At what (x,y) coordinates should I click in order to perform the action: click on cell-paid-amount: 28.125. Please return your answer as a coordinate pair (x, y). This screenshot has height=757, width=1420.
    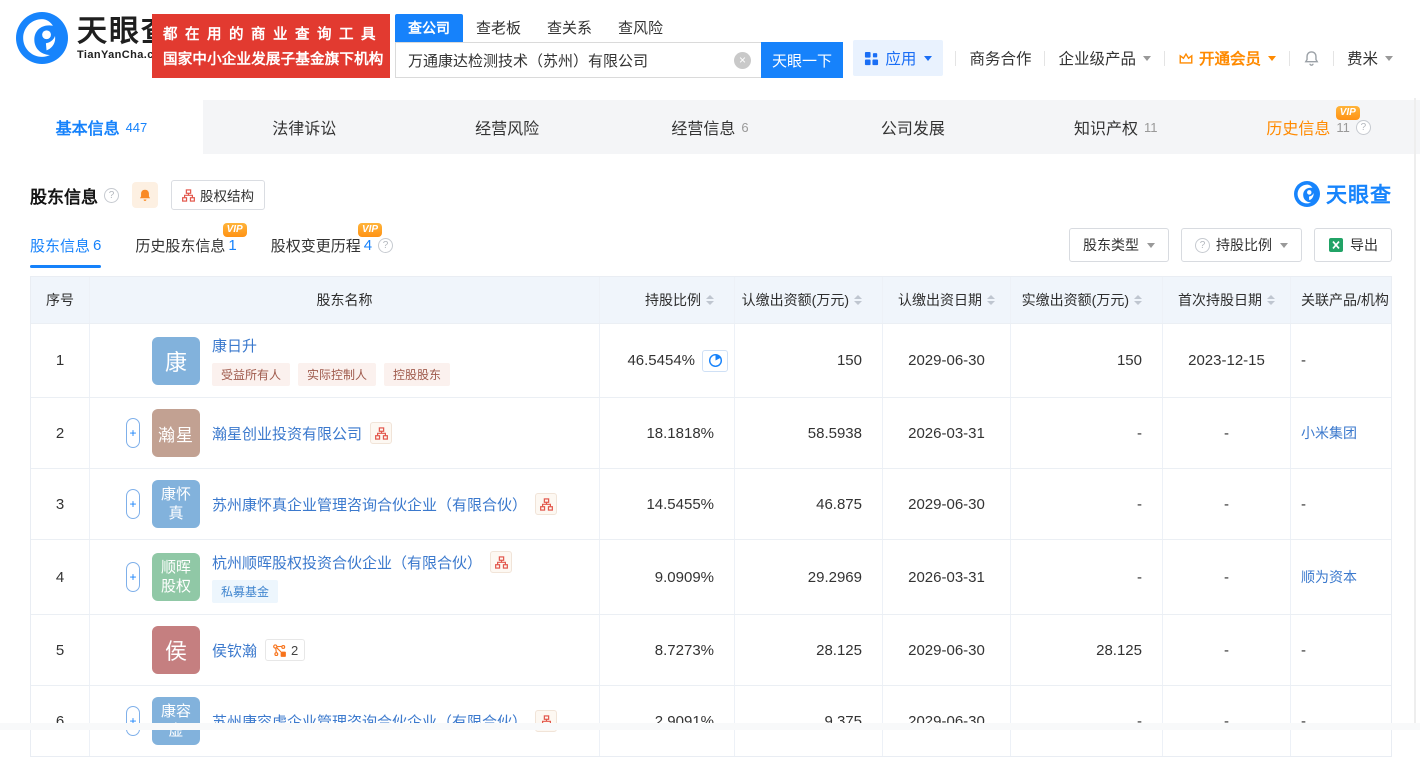
    Looking at the image, I should click on (1086, 650).